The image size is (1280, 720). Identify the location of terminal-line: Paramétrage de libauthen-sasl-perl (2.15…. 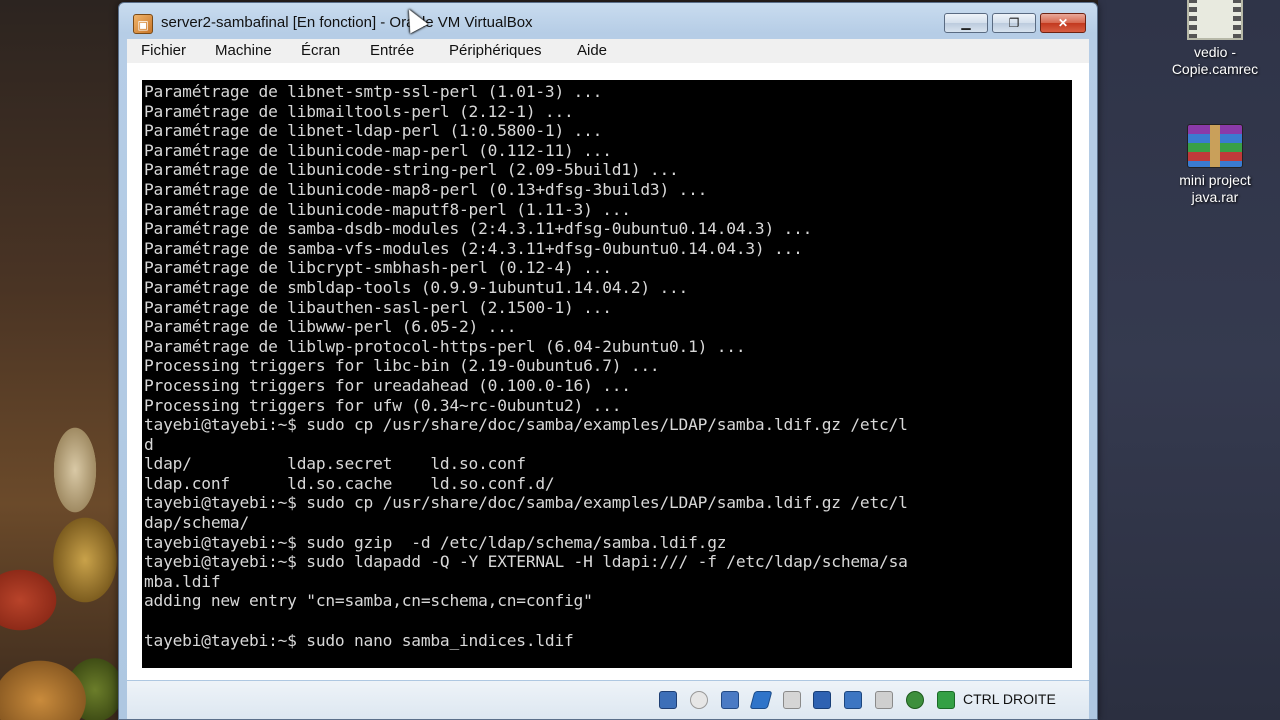
(378, 307).